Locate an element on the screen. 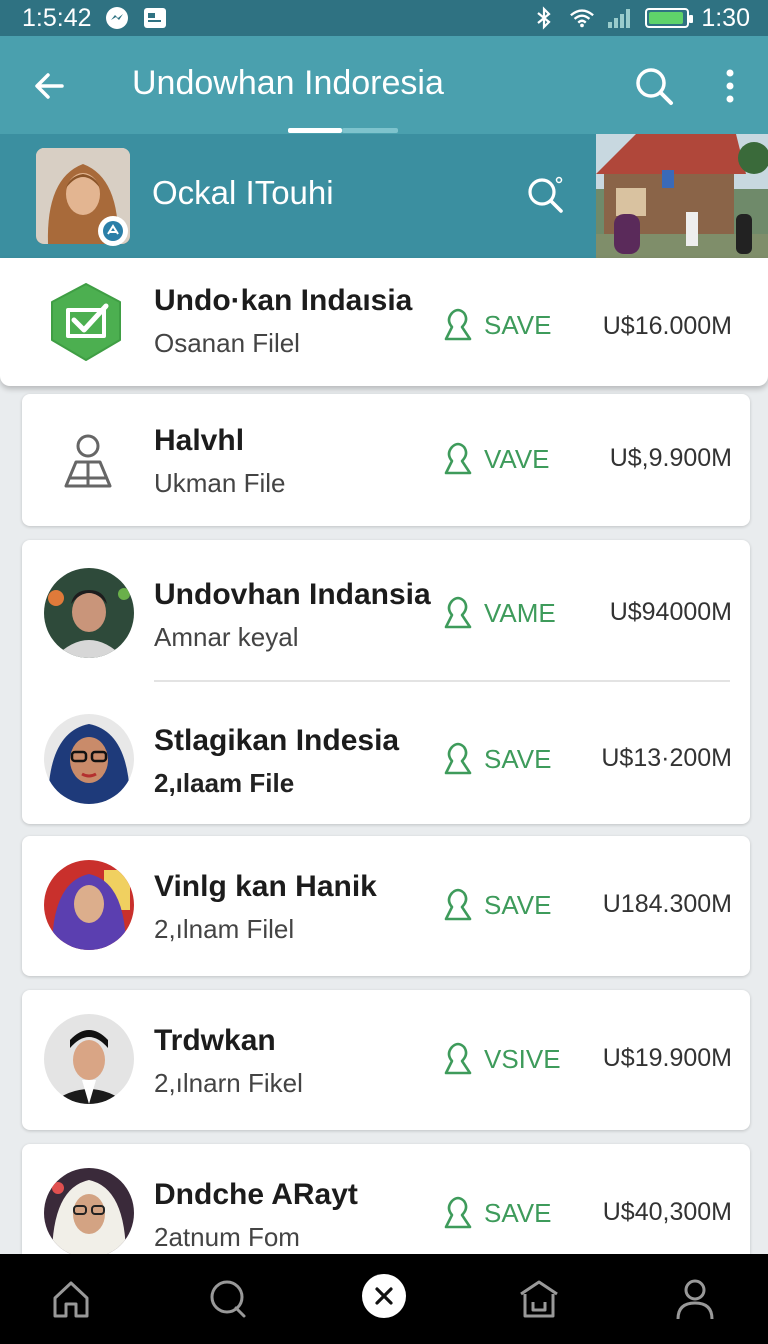 The width and height of the screenshot is (768, 1344). item-title: Dndche ARayt is located at coordinates (256, 1194).